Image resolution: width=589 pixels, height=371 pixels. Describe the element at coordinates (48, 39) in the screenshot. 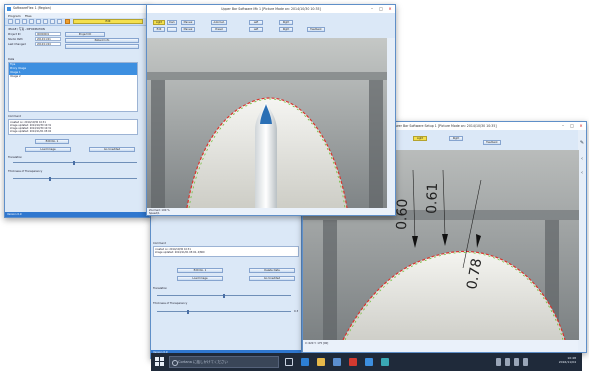

I see `field-input-2: 2014/11/01` at that location.